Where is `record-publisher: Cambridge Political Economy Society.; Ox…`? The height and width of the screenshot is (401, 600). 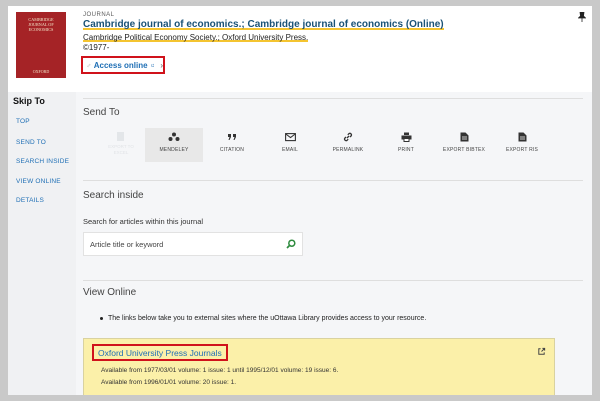
record-publisher: Cambridge Political Economy Society.; Ox… is located at coordinates (196, 37).